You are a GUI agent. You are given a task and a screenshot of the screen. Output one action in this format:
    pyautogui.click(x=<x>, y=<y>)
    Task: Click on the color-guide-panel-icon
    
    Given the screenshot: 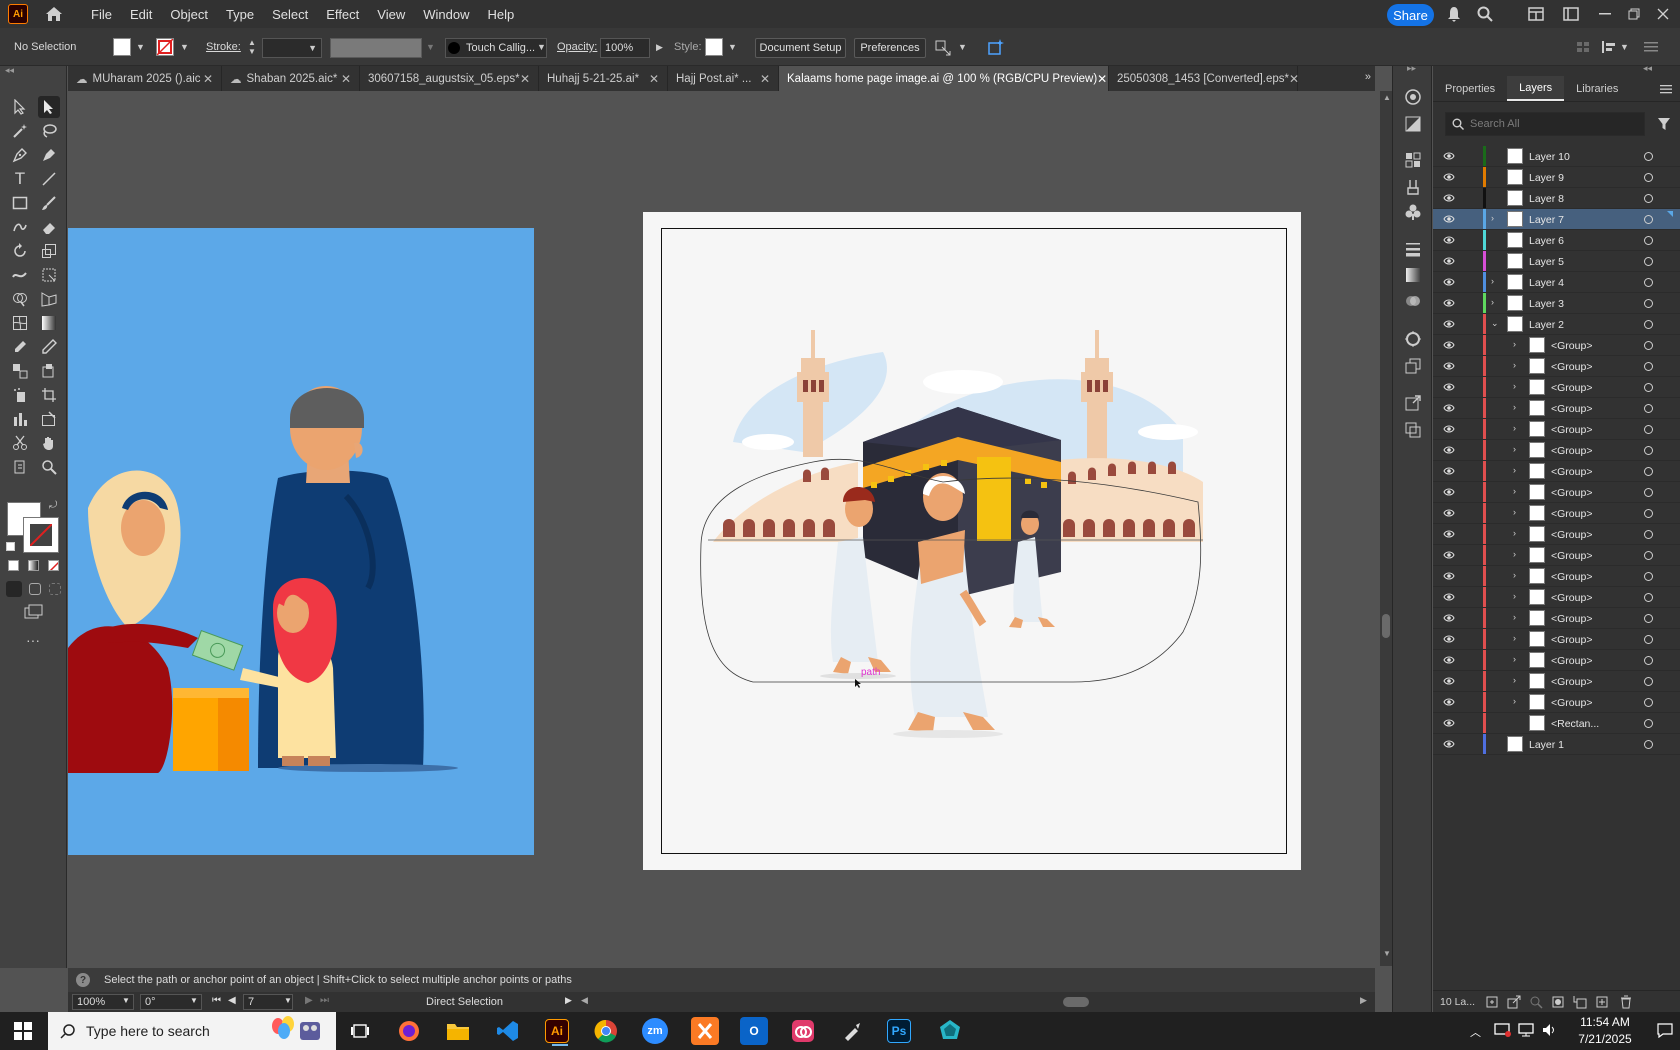 What is the action you would take?
    pyautogui.click(x=1413, y=339)
    